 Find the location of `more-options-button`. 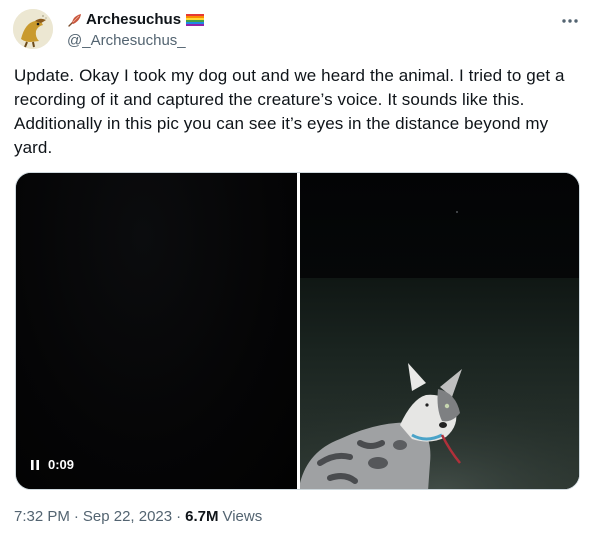

more-options-button is located at coordinates (570, 21).